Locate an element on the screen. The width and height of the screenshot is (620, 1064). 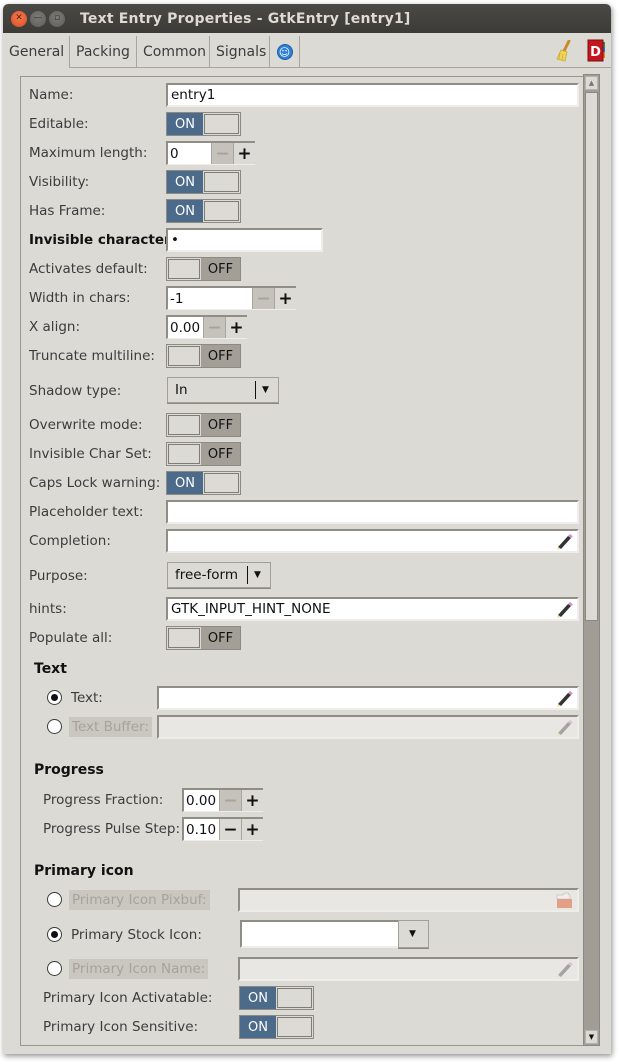
xalign-spin: 0.00 − + is located at coordinates (206, 327).